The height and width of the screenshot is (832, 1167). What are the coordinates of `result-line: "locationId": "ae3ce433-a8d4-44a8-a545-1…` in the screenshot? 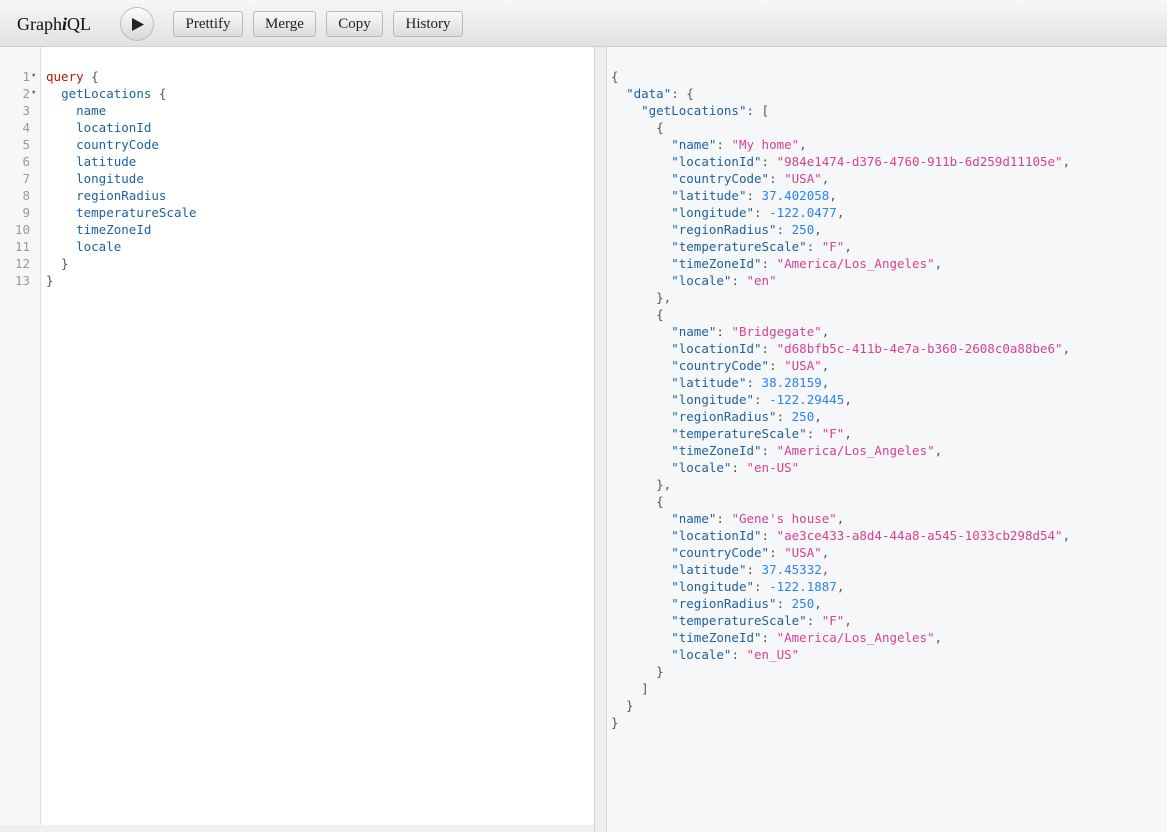 It's located at (840, 535).